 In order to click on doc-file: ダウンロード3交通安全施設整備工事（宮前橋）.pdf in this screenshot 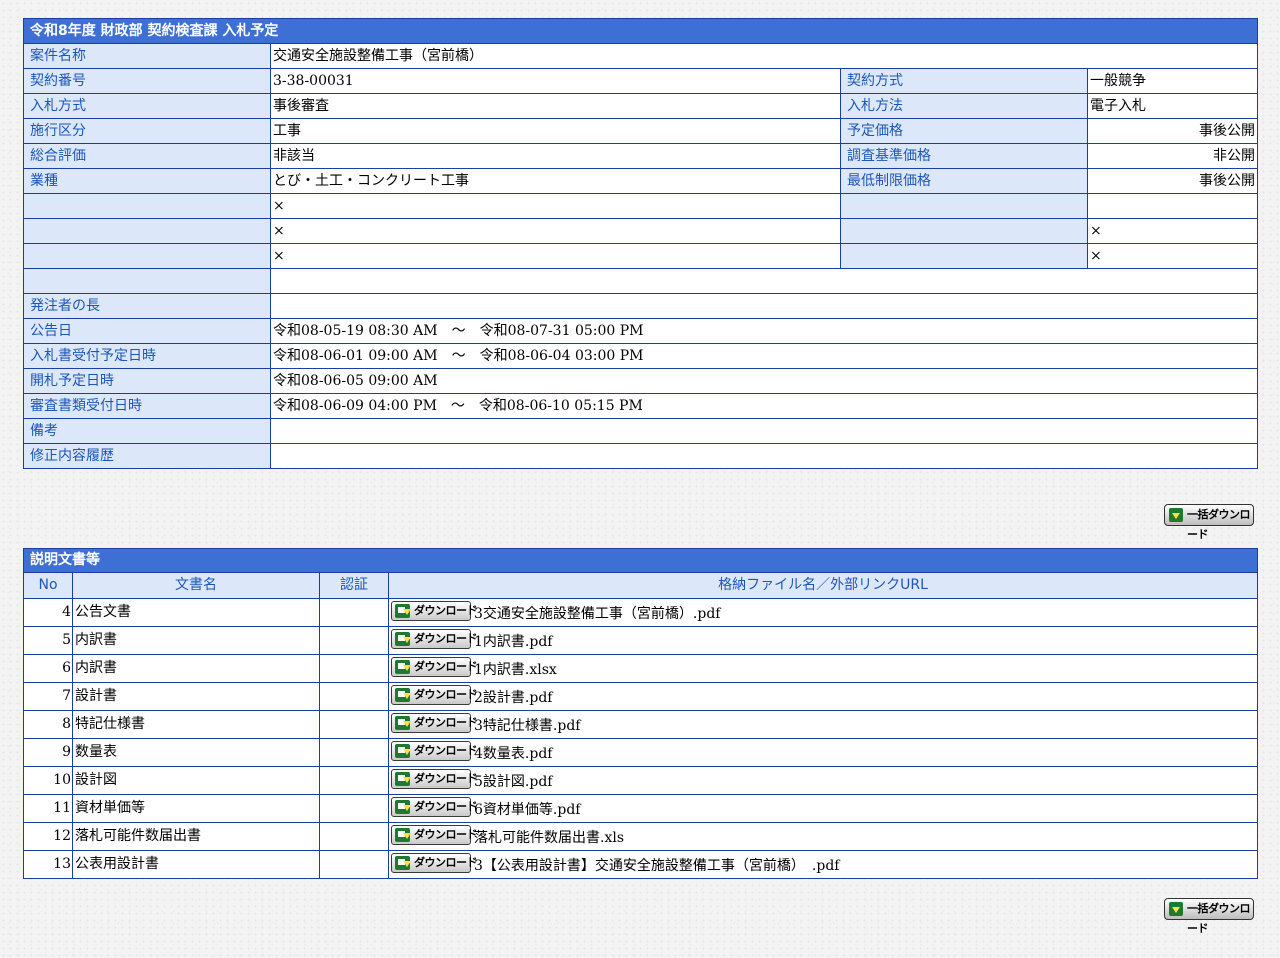, I will do `click(823, 612)`.